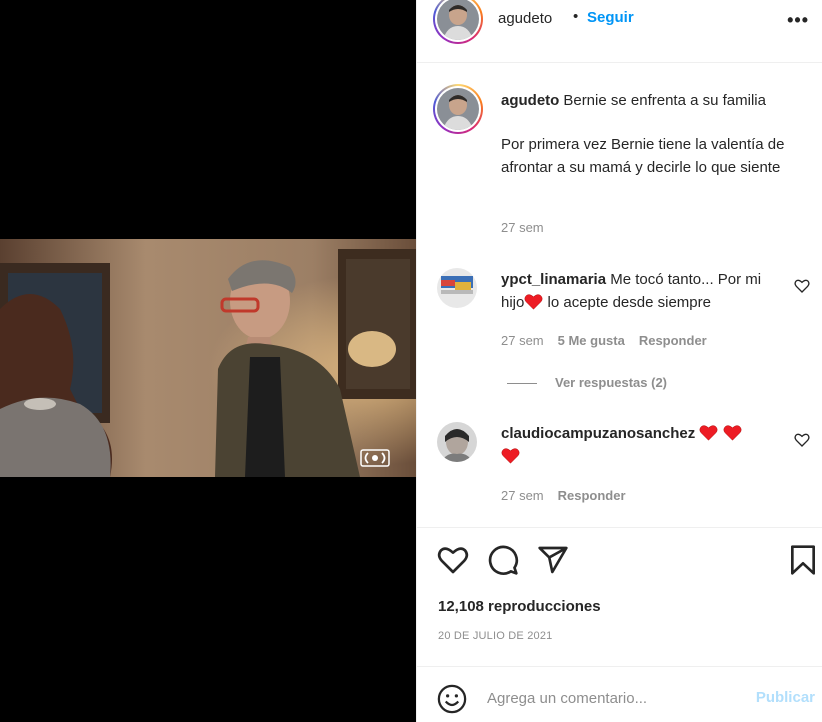 The width and height of the screenshot is (822, 722). I want to click on comment-text: claudiocampuzanosanchez, so click(641, 445).